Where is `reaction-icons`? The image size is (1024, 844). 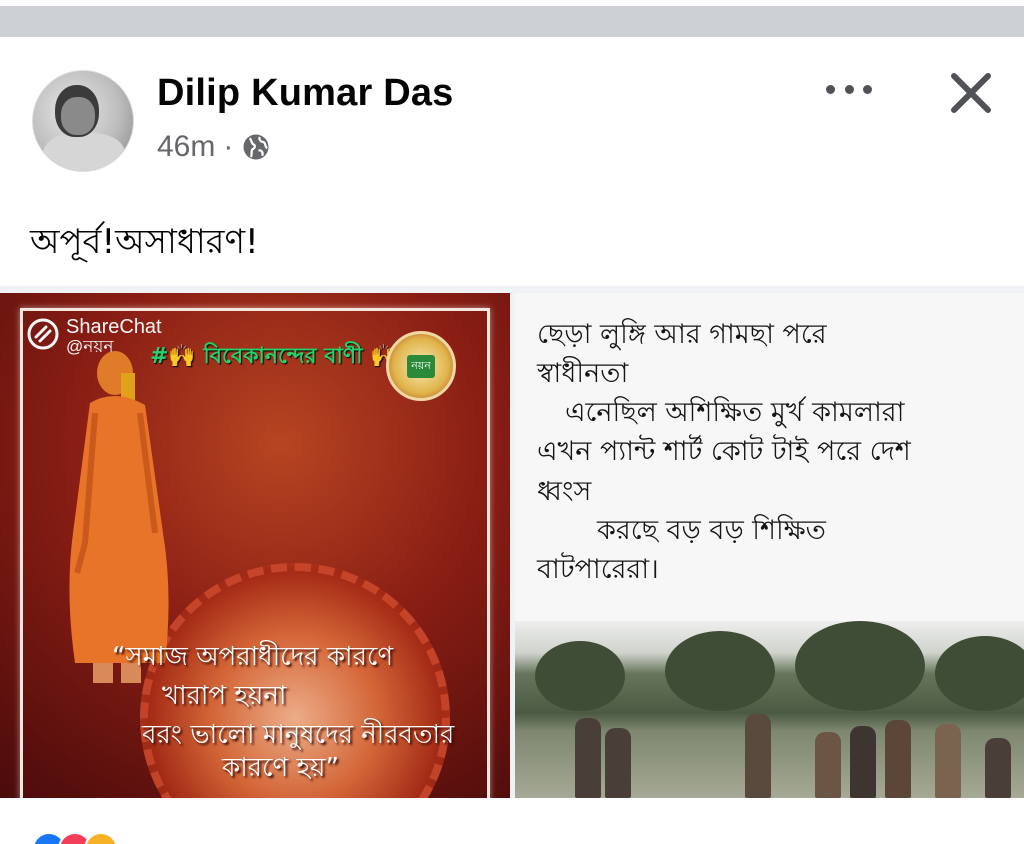 reaction-icons is located at coordinates (92, 838).